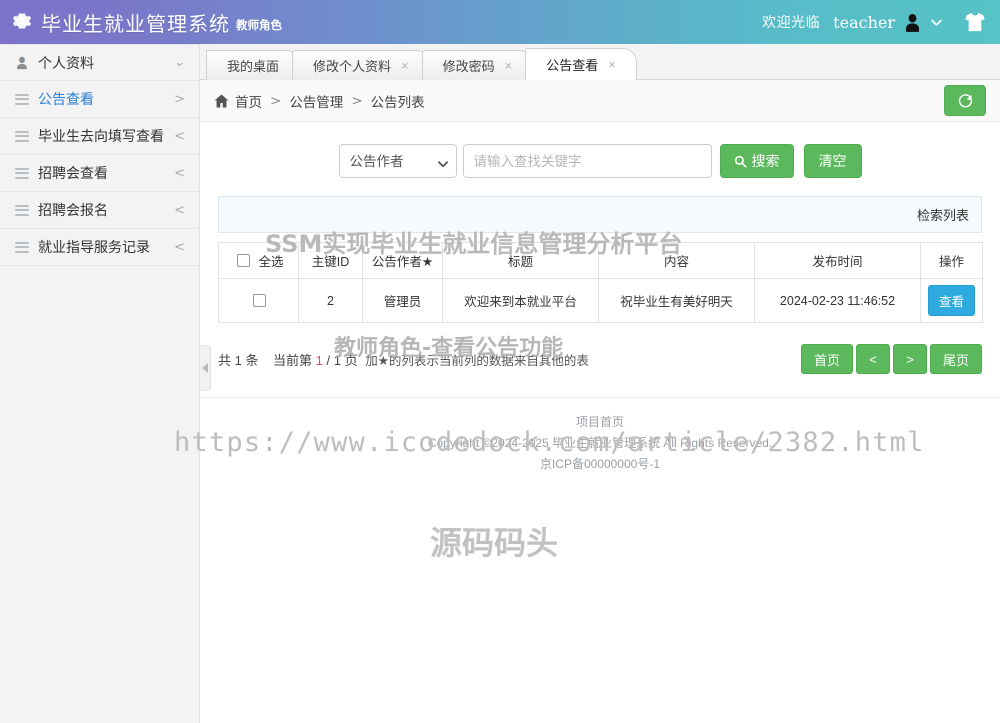 This screenshot has width=1000, height=723. What do you see at coordinates (765, 161) in the screenshot?
I see `search-button-label: 搜索` at bounding box center [765, 161].